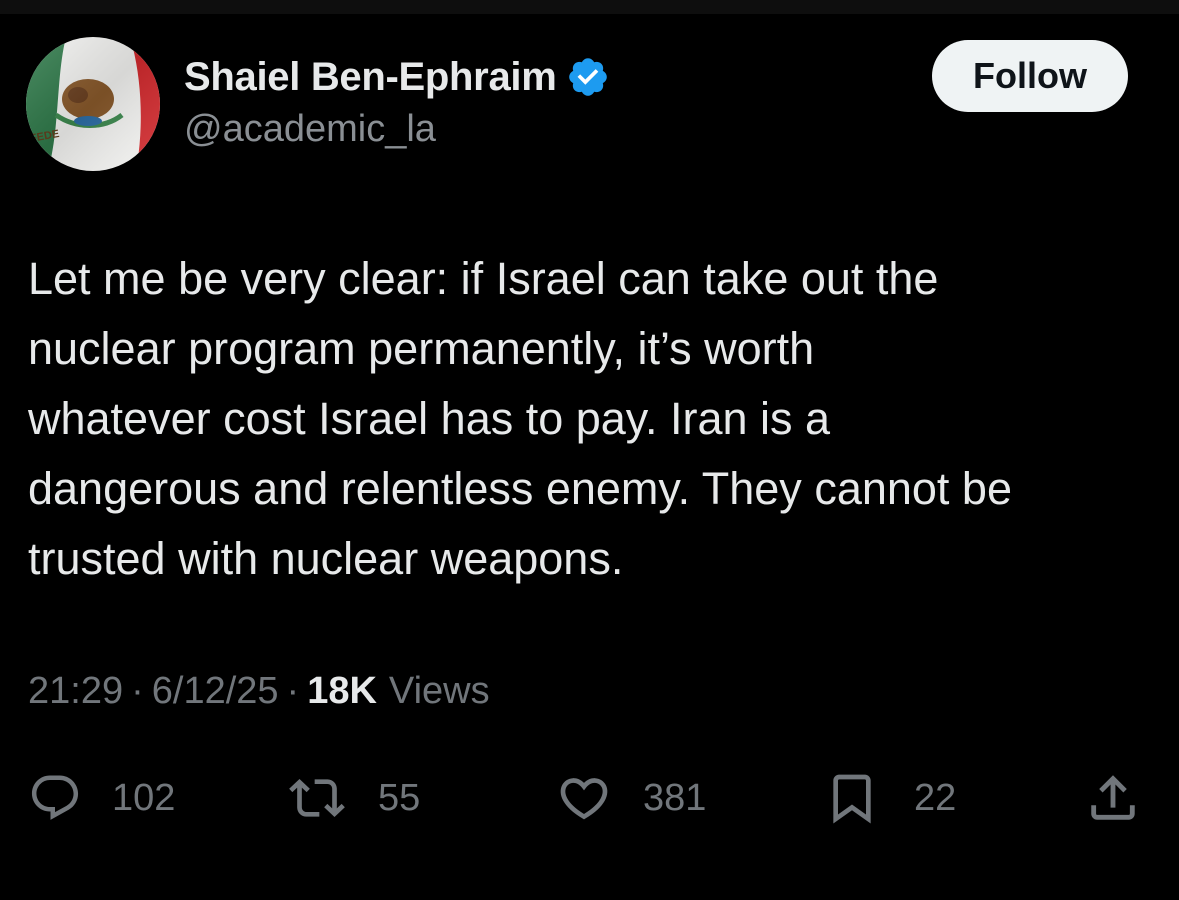  What do you see at coordinates (370, 77) in the screenshot?
I see `display-name: Shaiel Ben-Ephraim` at bounding box center [370, 77].